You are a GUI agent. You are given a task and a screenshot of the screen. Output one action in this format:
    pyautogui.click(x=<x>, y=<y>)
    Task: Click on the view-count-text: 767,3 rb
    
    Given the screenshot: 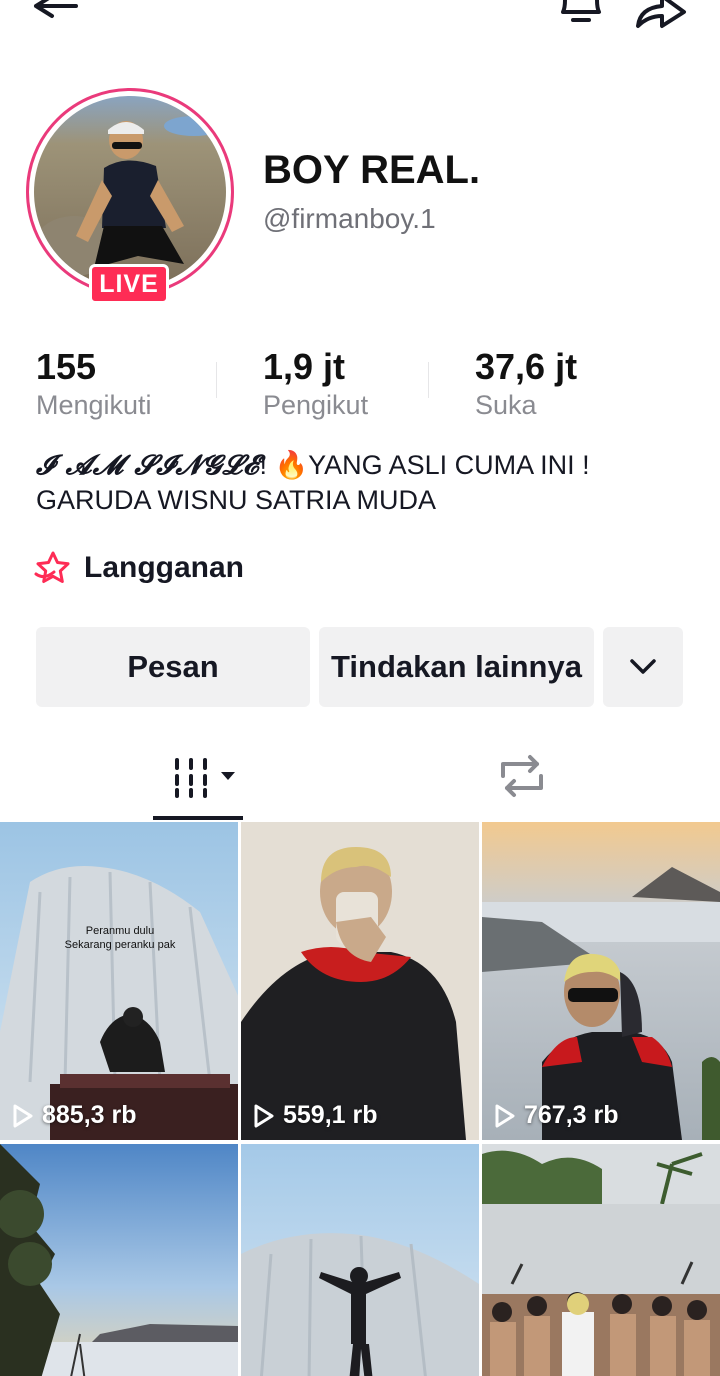 What is the action you would take?
    pyautogui.click(x=571, y=1115)
    